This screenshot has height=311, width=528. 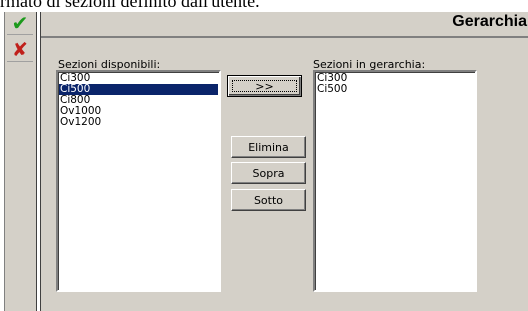 What do you see at coordinates (20, 161) in the screenshot?
I see `side-toolbar: ✔ ✘` at bounding box center [20, 161].